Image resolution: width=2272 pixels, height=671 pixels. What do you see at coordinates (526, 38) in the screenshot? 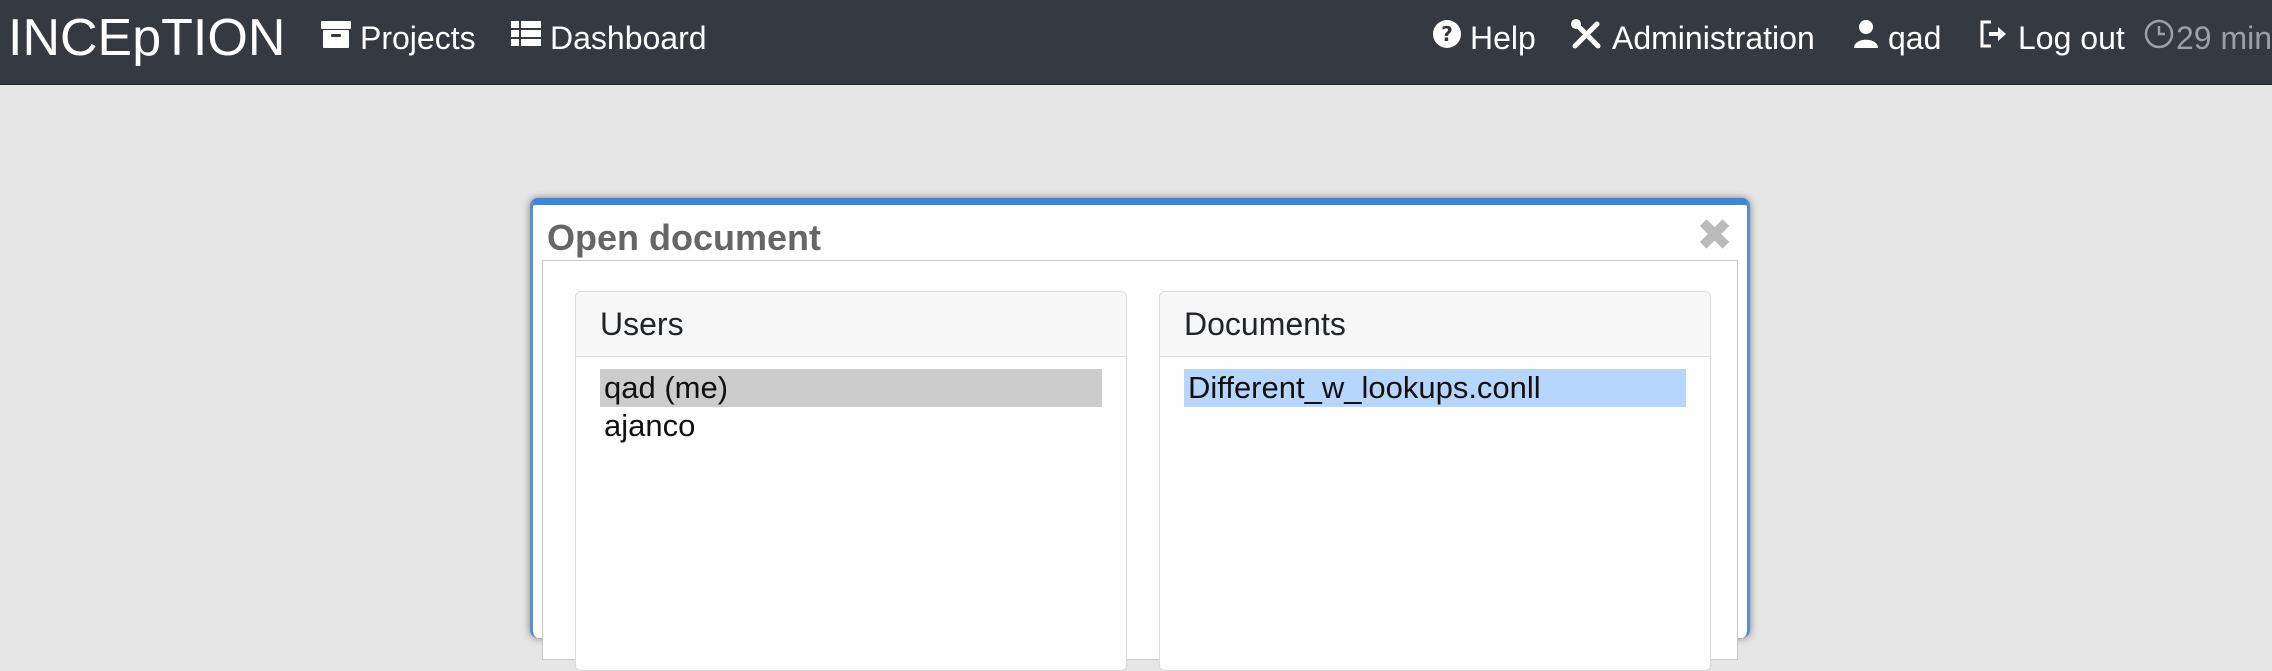
I see `table-list-icon` at bounding box center [526, 38].